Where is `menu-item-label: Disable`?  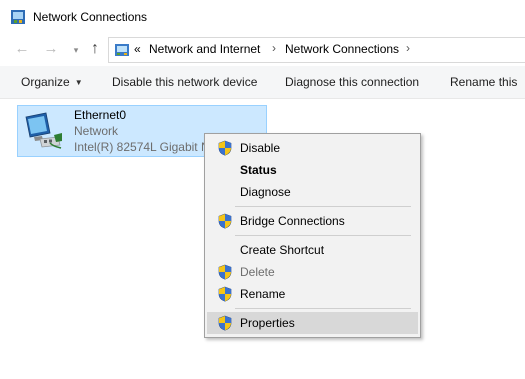 menu-item-label: Disable is located at coordinates (260, 148).